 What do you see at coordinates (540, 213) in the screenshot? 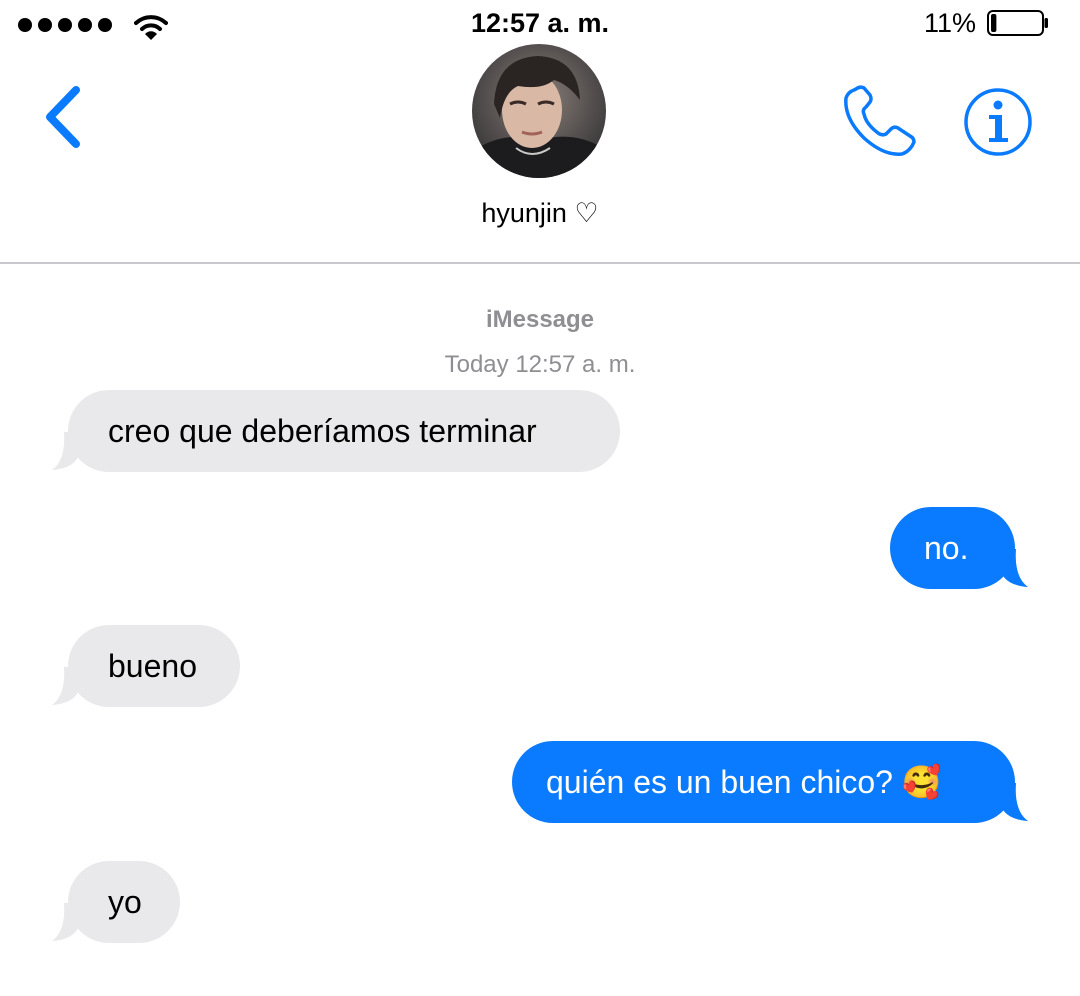
I see `contact-name: hyunjin ♡` at bounding box center [540, 213].